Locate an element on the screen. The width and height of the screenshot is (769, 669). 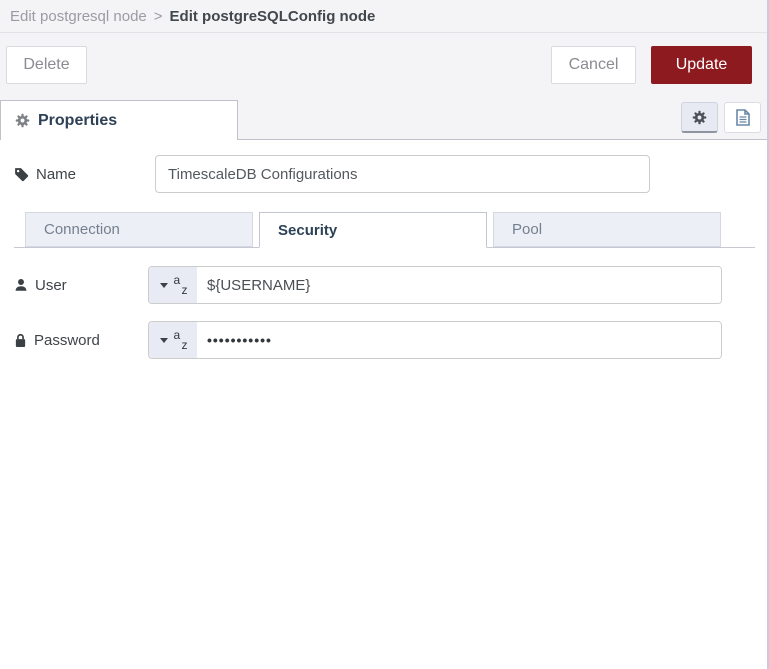
config-tabs: Connection Security Pool is located at coordinates (384, 230).